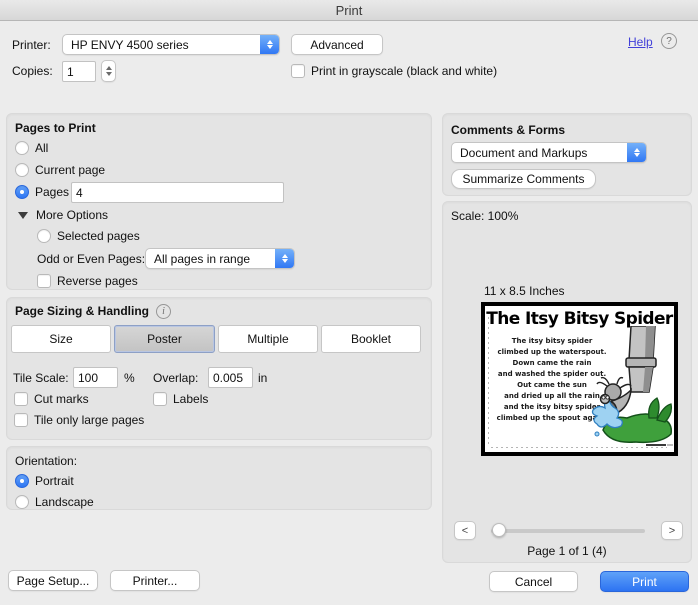 The image size is (698, 605). I want to click on question-glyph: ?, so click(669, 41).